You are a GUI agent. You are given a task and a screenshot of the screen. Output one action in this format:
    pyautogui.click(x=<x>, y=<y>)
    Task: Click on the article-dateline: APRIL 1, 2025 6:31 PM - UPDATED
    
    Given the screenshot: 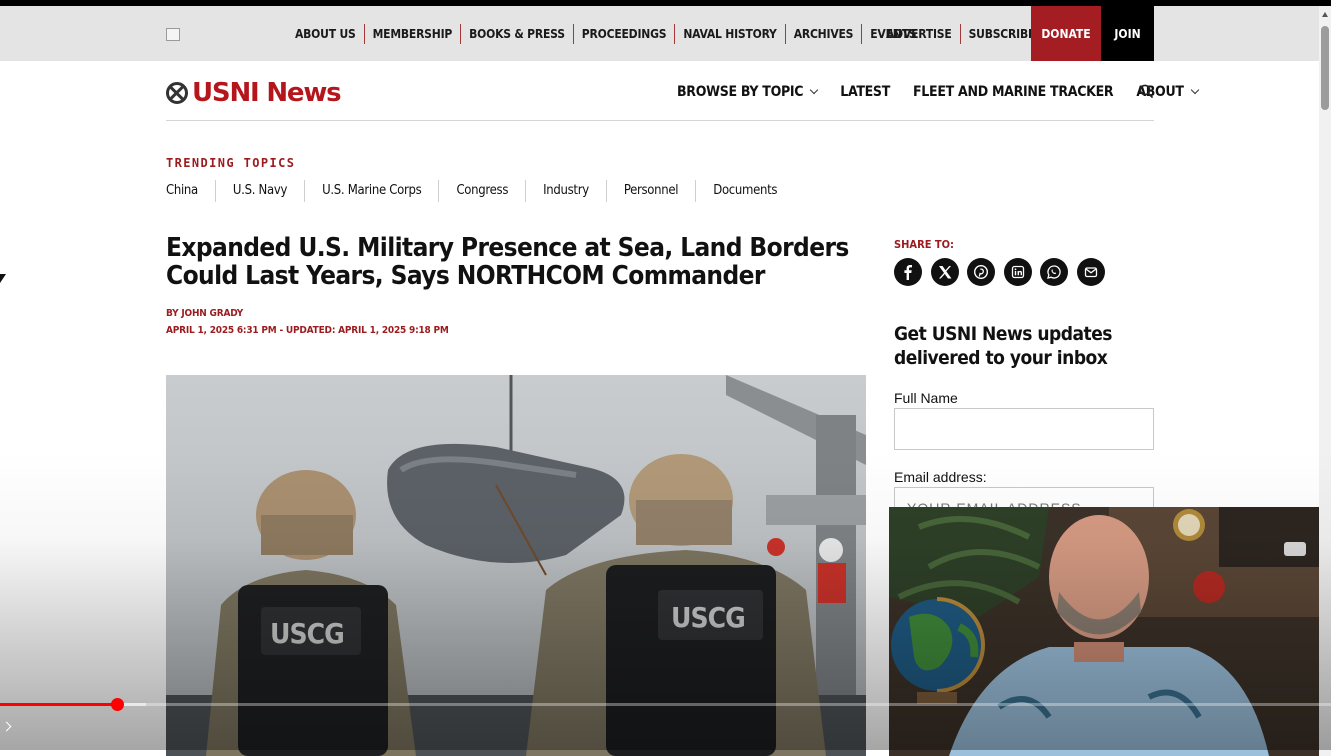 What is the action you would take?
    pyautogui.click(x=307, y=330)
    